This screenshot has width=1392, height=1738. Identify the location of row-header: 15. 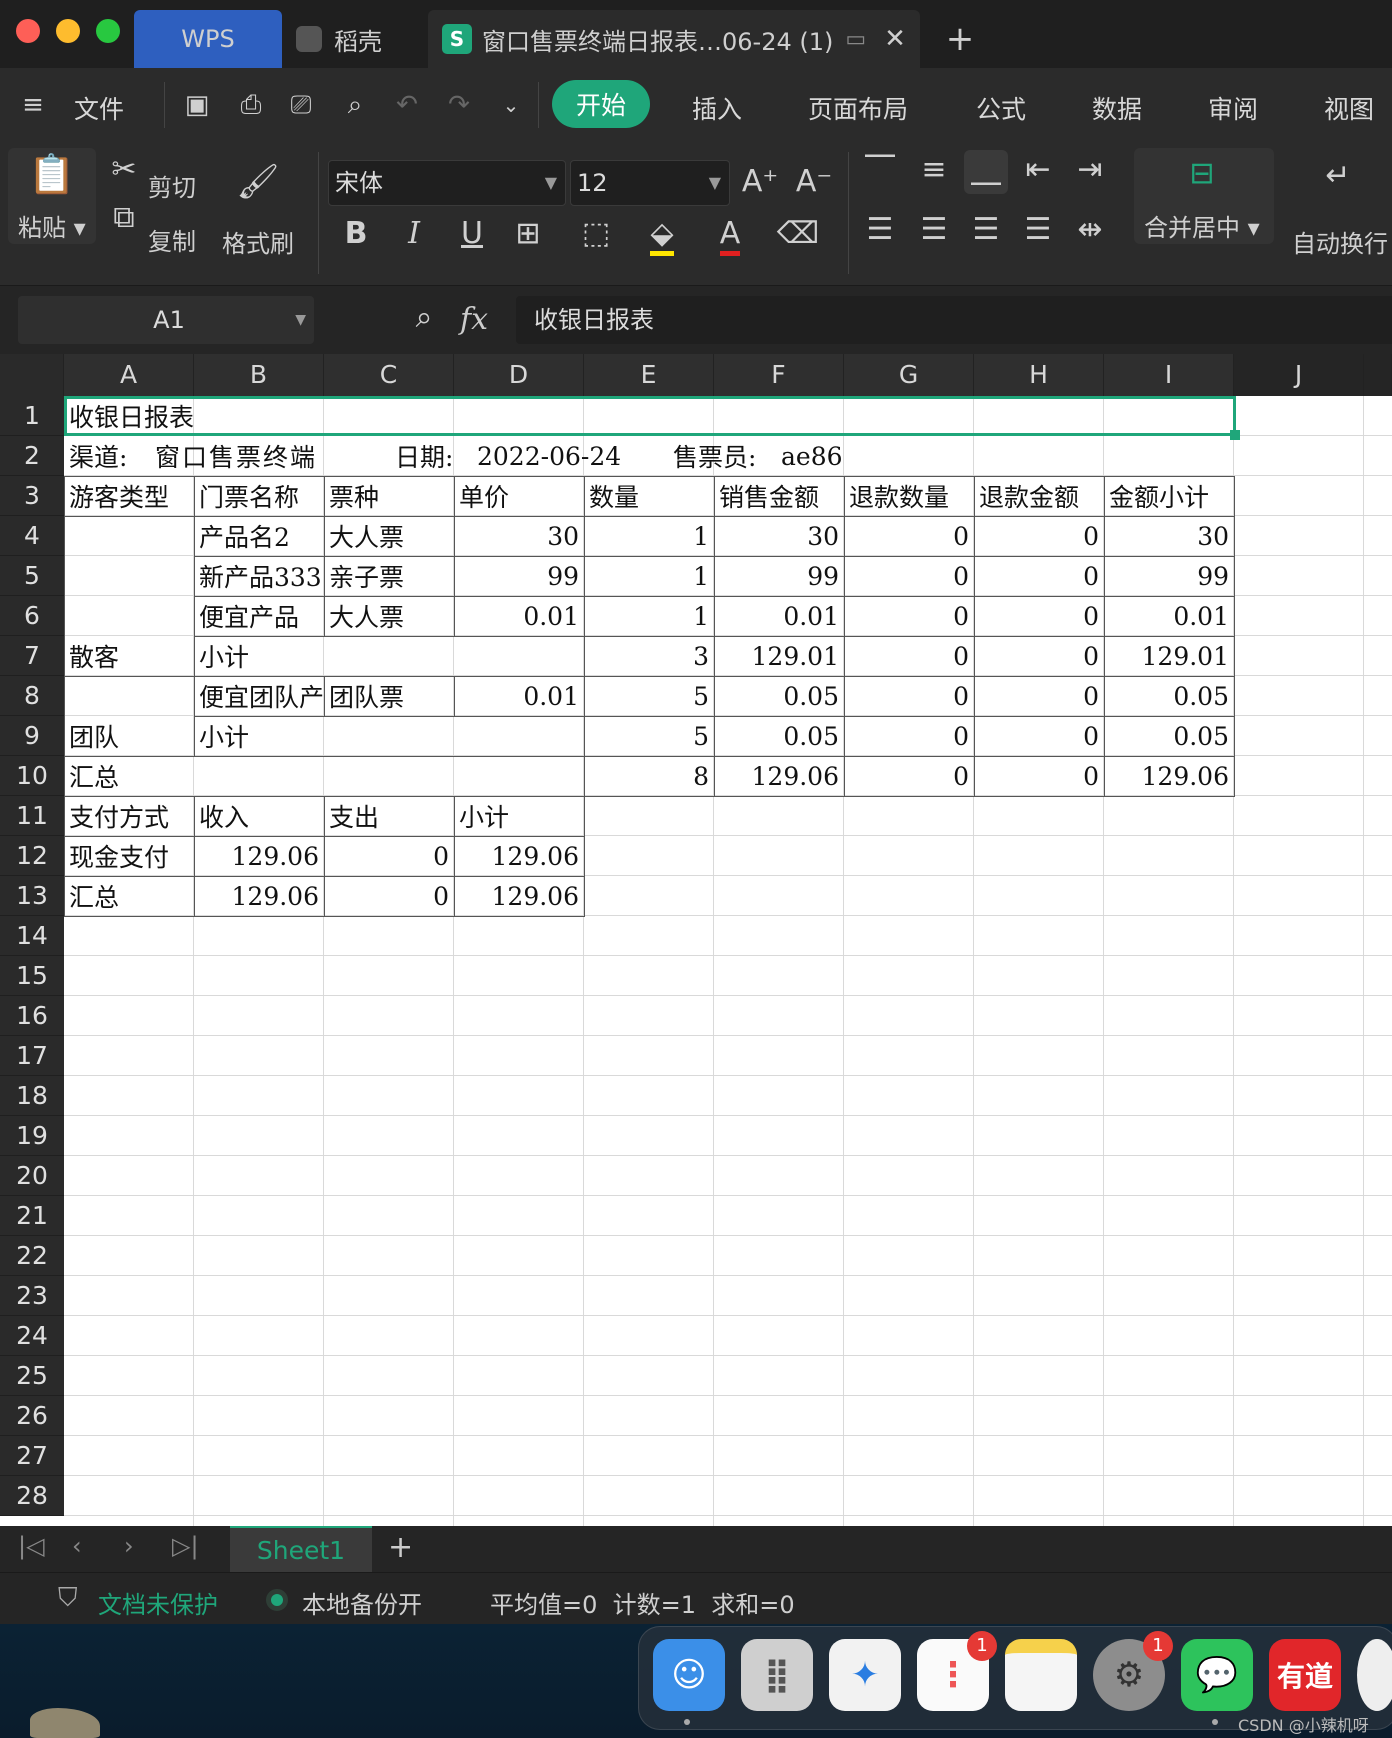
(32, 976).